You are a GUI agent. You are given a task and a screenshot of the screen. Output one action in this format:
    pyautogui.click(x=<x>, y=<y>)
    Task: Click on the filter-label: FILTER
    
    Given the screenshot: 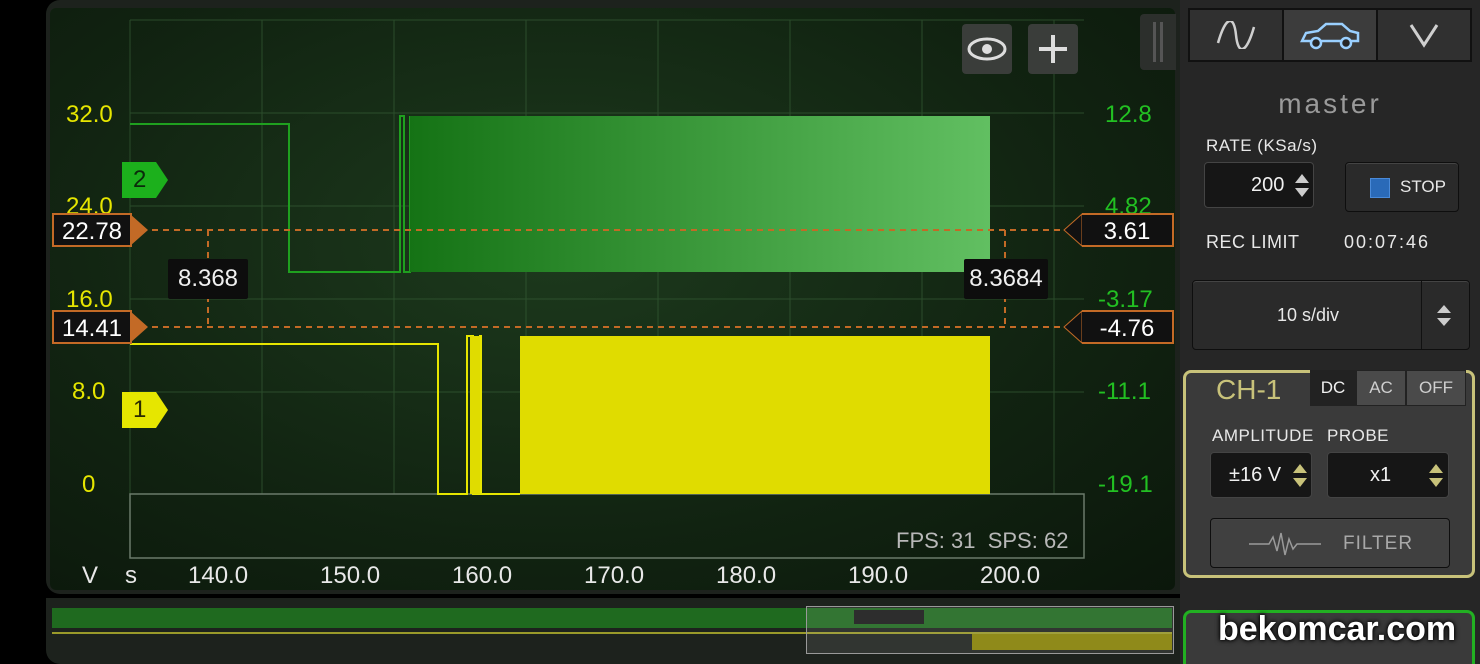 What is the action you would take?
    pyautogui.click(x=1378, y=543)
    